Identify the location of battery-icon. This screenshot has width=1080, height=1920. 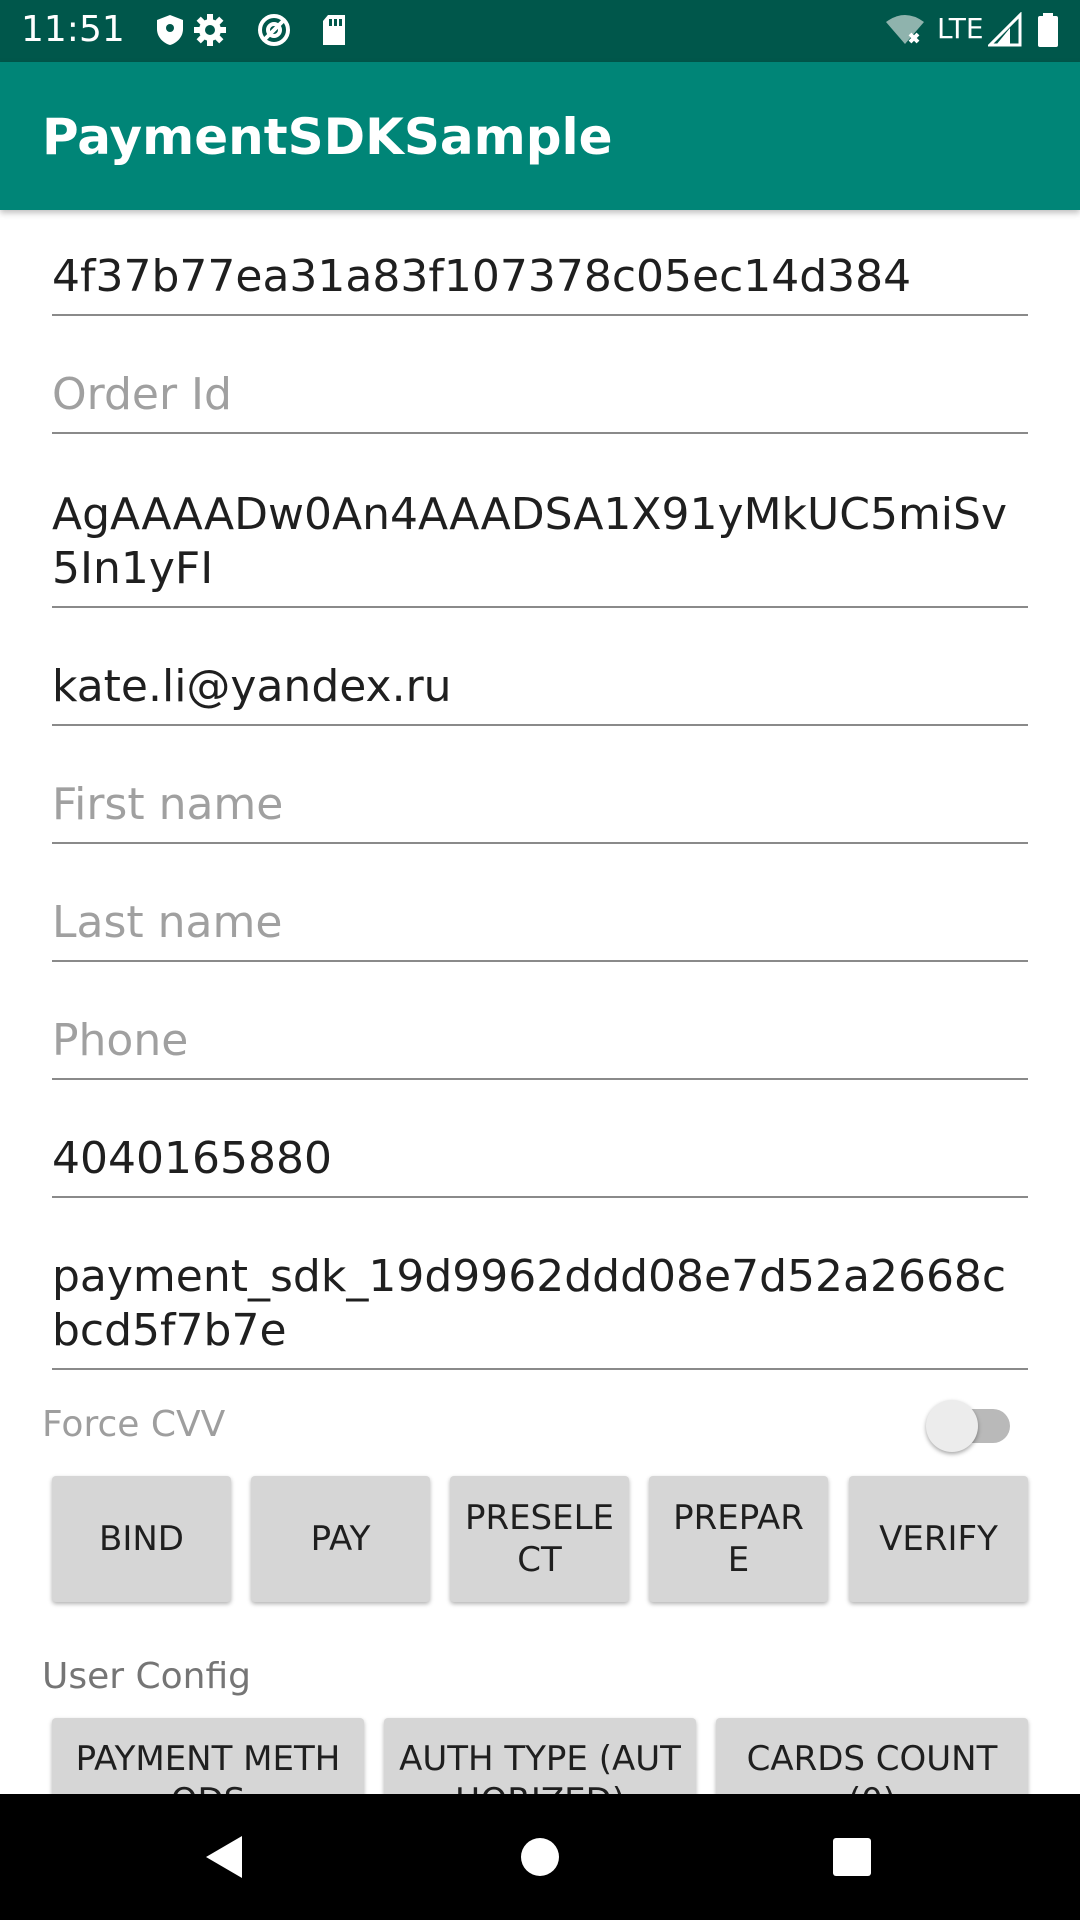
(1048, 30).